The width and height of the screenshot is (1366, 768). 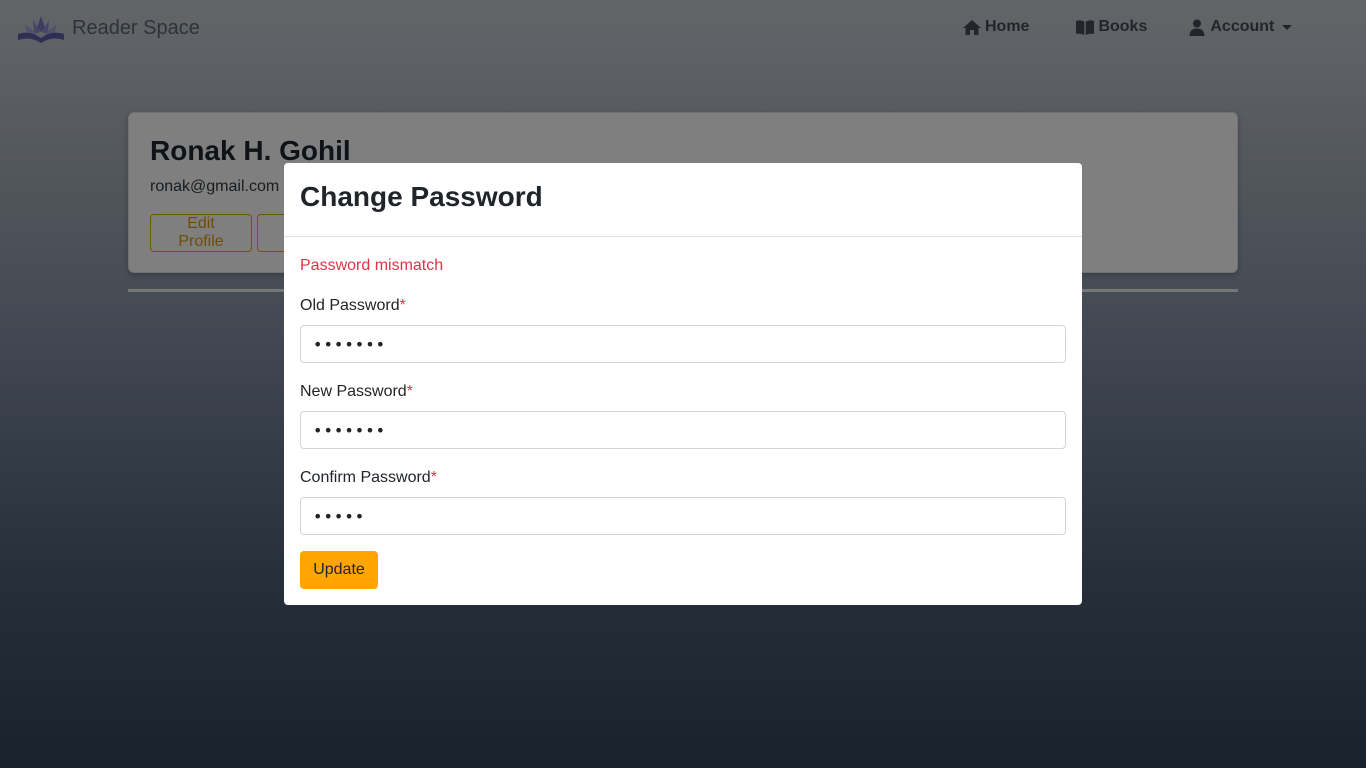 I want to click on new-password-label-text: New Password, so click(x=353, y=391).